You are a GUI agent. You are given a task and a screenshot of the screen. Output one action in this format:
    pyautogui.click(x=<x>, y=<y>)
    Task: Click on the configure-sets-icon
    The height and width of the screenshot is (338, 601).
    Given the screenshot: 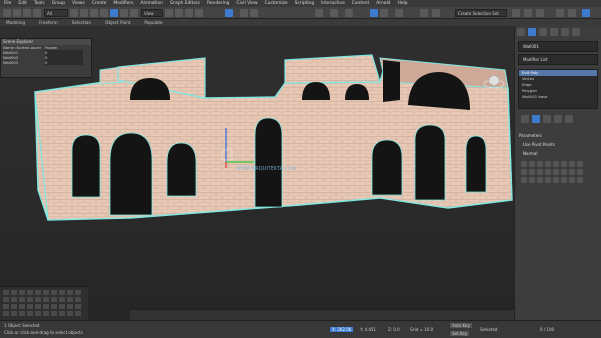 What is the action you would take?
    pyautogui.click(x=569, y=119)
    